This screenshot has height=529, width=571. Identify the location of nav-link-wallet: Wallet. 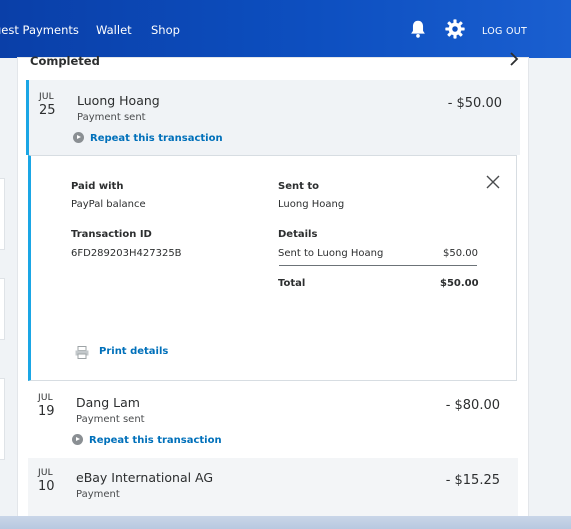
(114, 30).